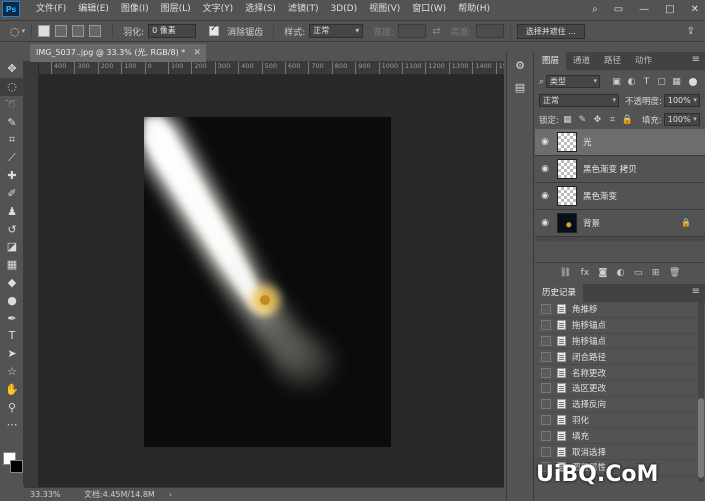  What do you see at coordinates (612, 119) in the screenshot?
I see `lock-artboard-icon: ⌗` at bounding box center [612, 119].